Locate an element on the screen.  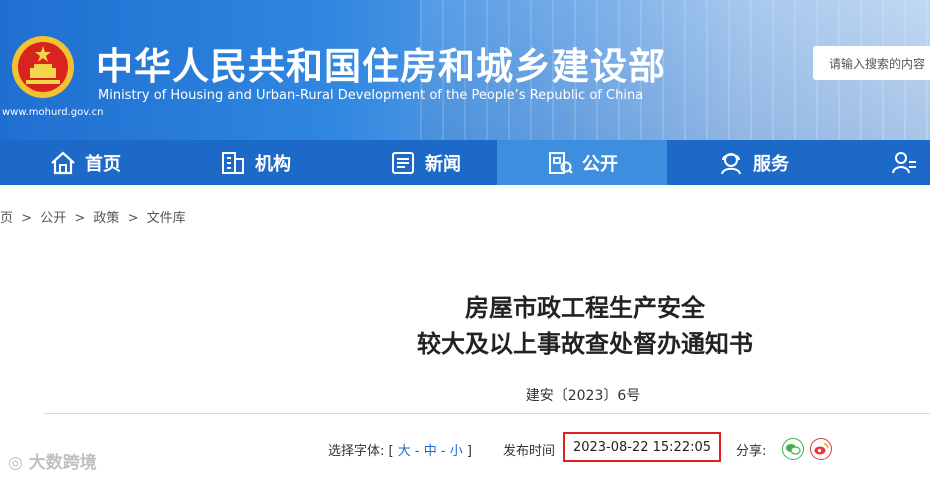
font-size-selector: 选择字体: [ 大 - 中 - 小 ] is located at coordinates (400, 449).